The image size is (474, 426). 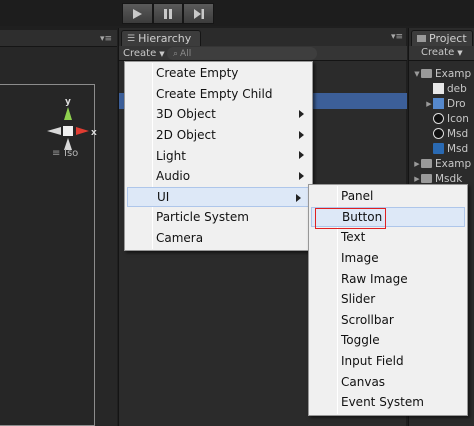 I want to click on submenu-item-input-field: Input Field, so click(x=388, y=361).